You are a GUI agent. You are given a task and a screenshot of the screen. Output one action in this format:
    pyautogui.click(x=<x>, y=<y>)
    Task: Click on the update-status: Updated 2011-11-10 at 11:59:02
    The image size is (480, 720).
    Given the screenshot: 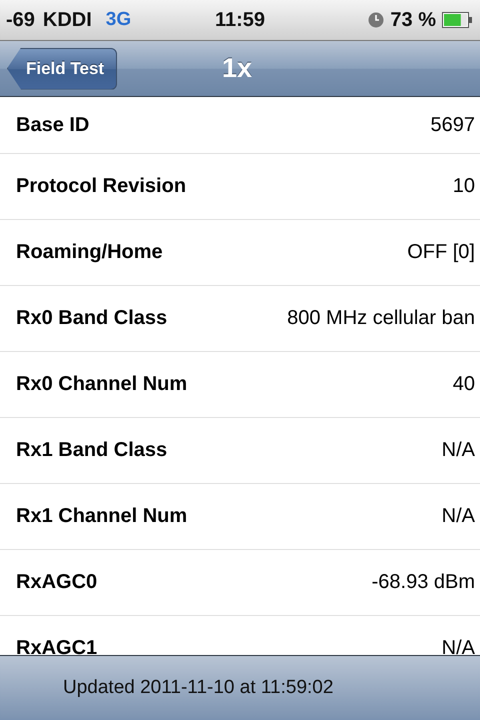 What is the action you would take?
    pyautogui.click(x=198, y=688)
    